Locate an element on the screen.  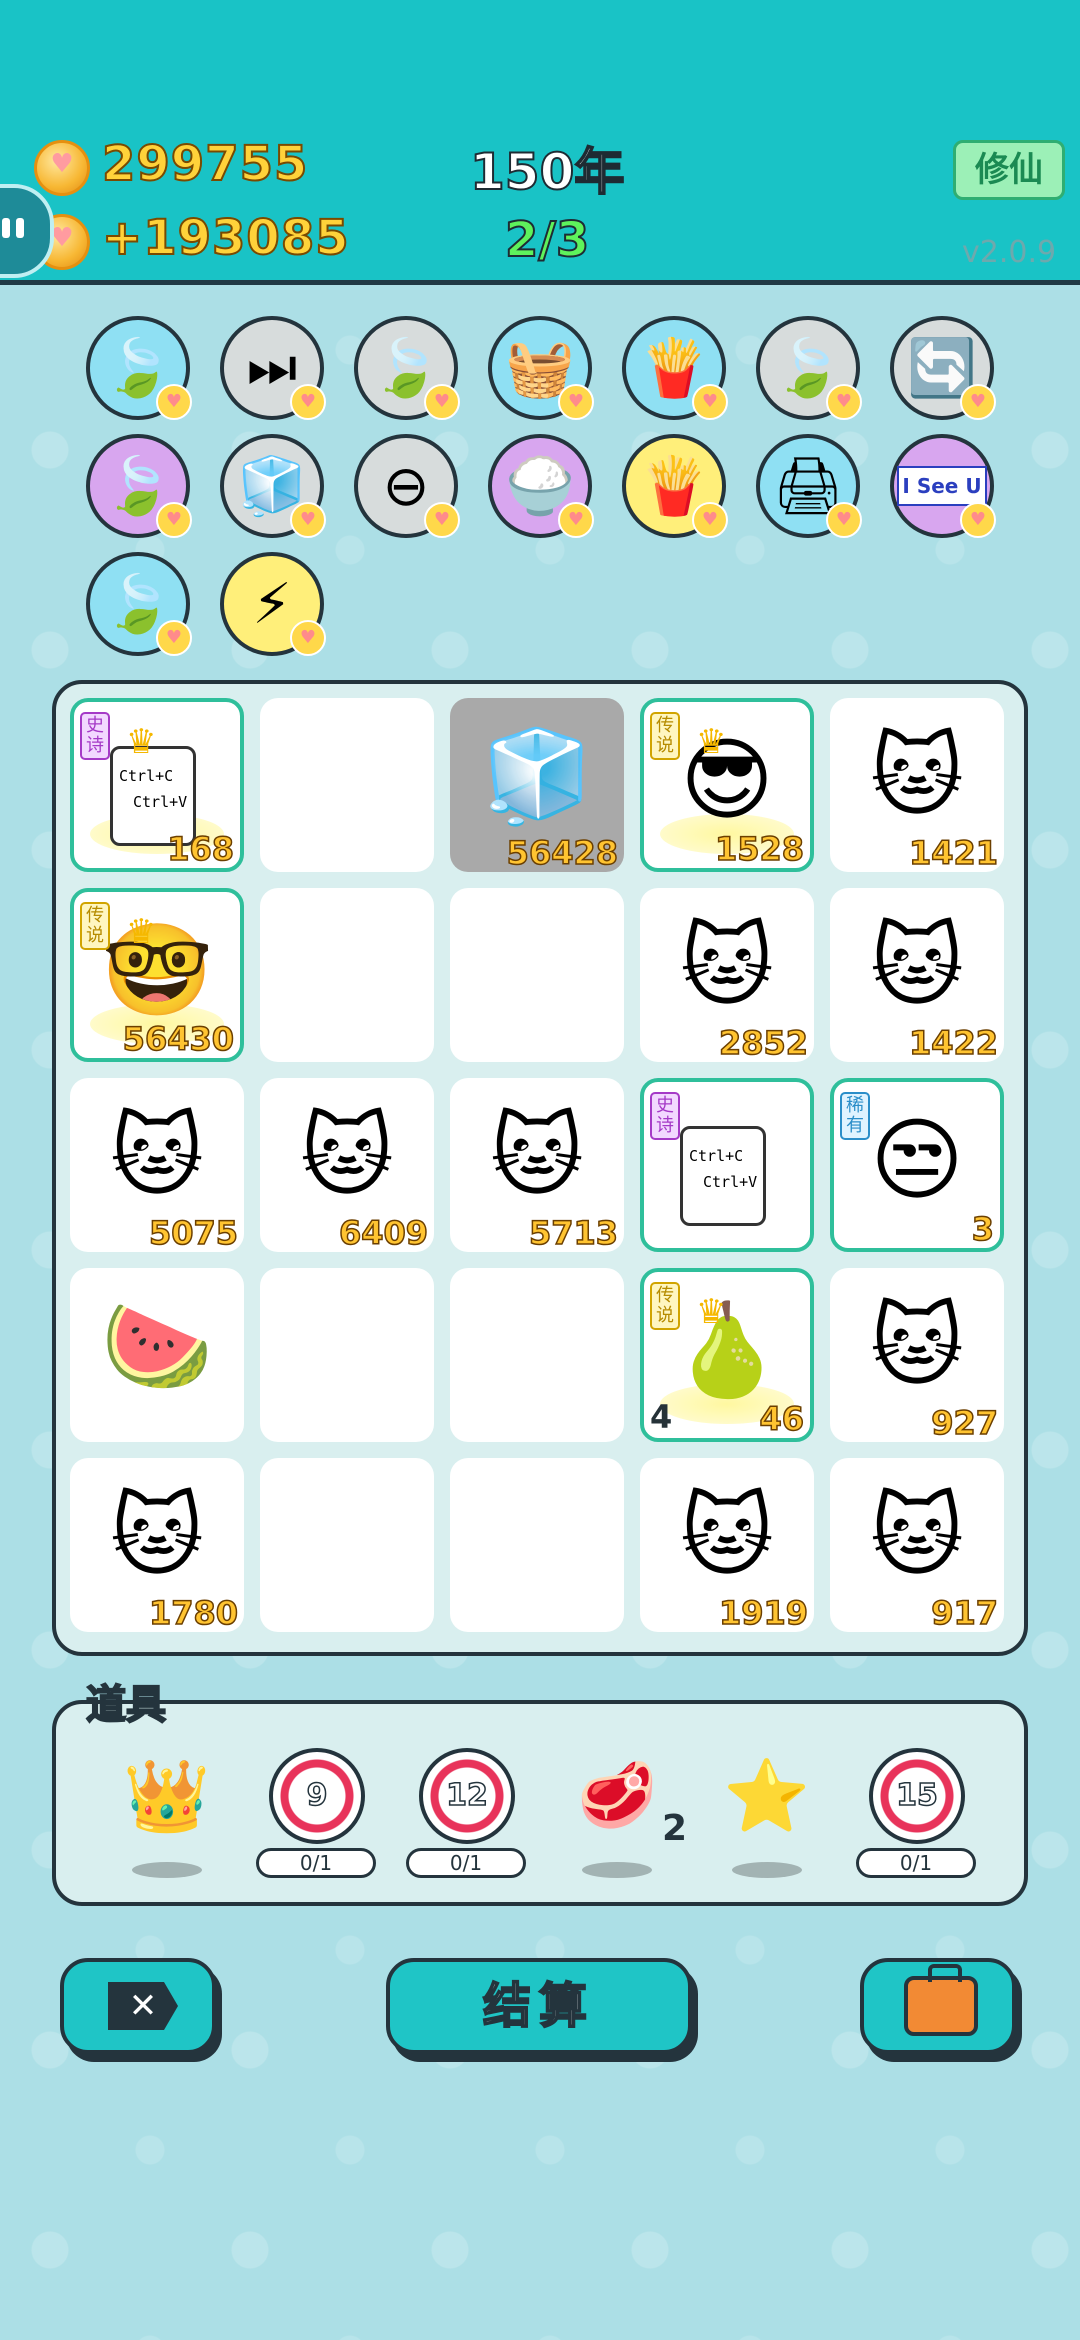
cell-count: 4 is located at coordinates (661, 1417).